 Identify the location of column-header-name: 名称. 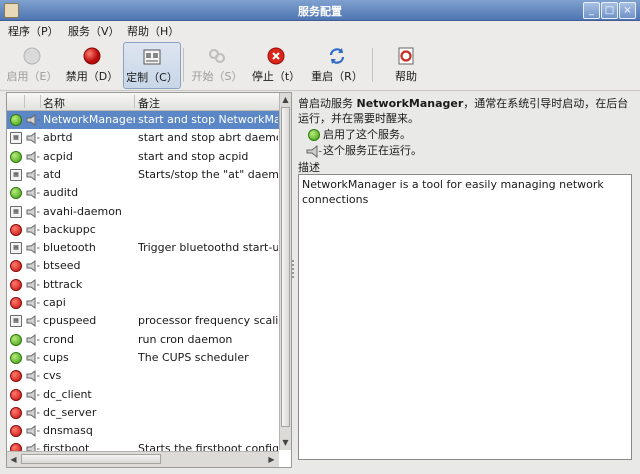
(54, 103).